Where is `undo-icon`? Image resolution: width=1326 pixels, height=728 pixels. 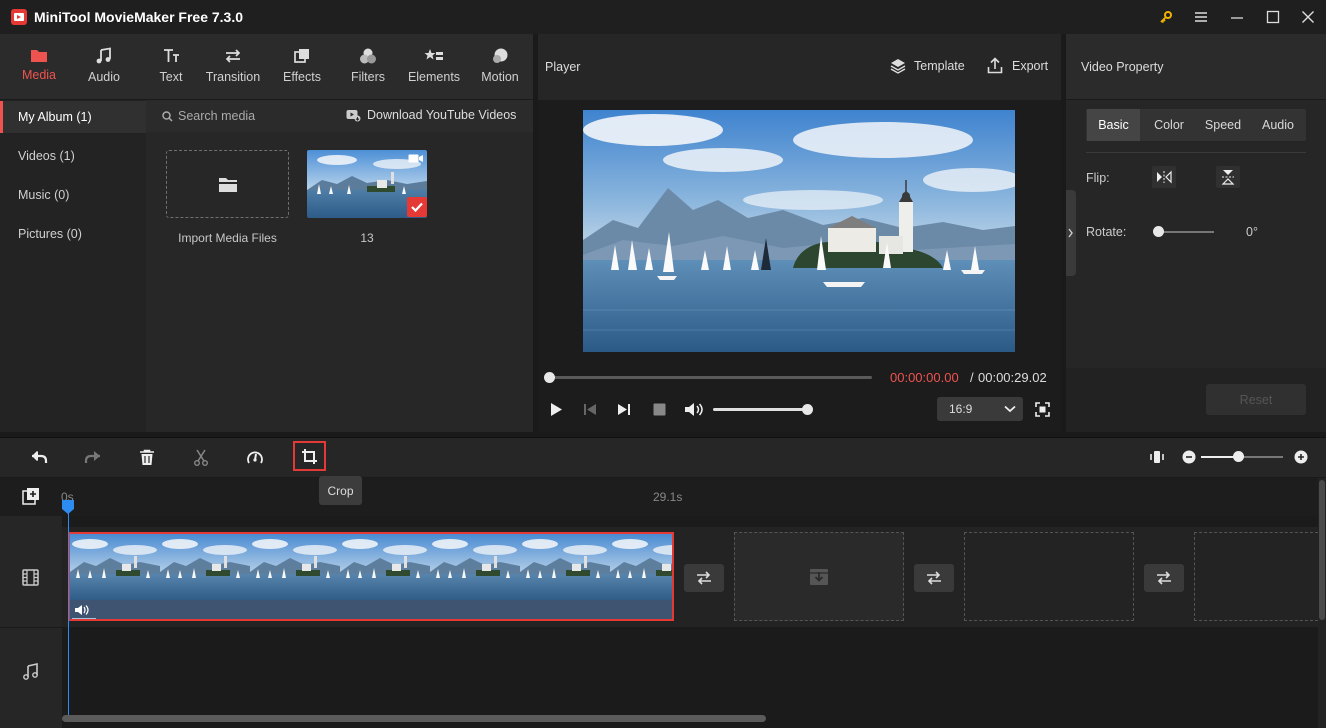
undo-icon is located at coordinates (39, 457).